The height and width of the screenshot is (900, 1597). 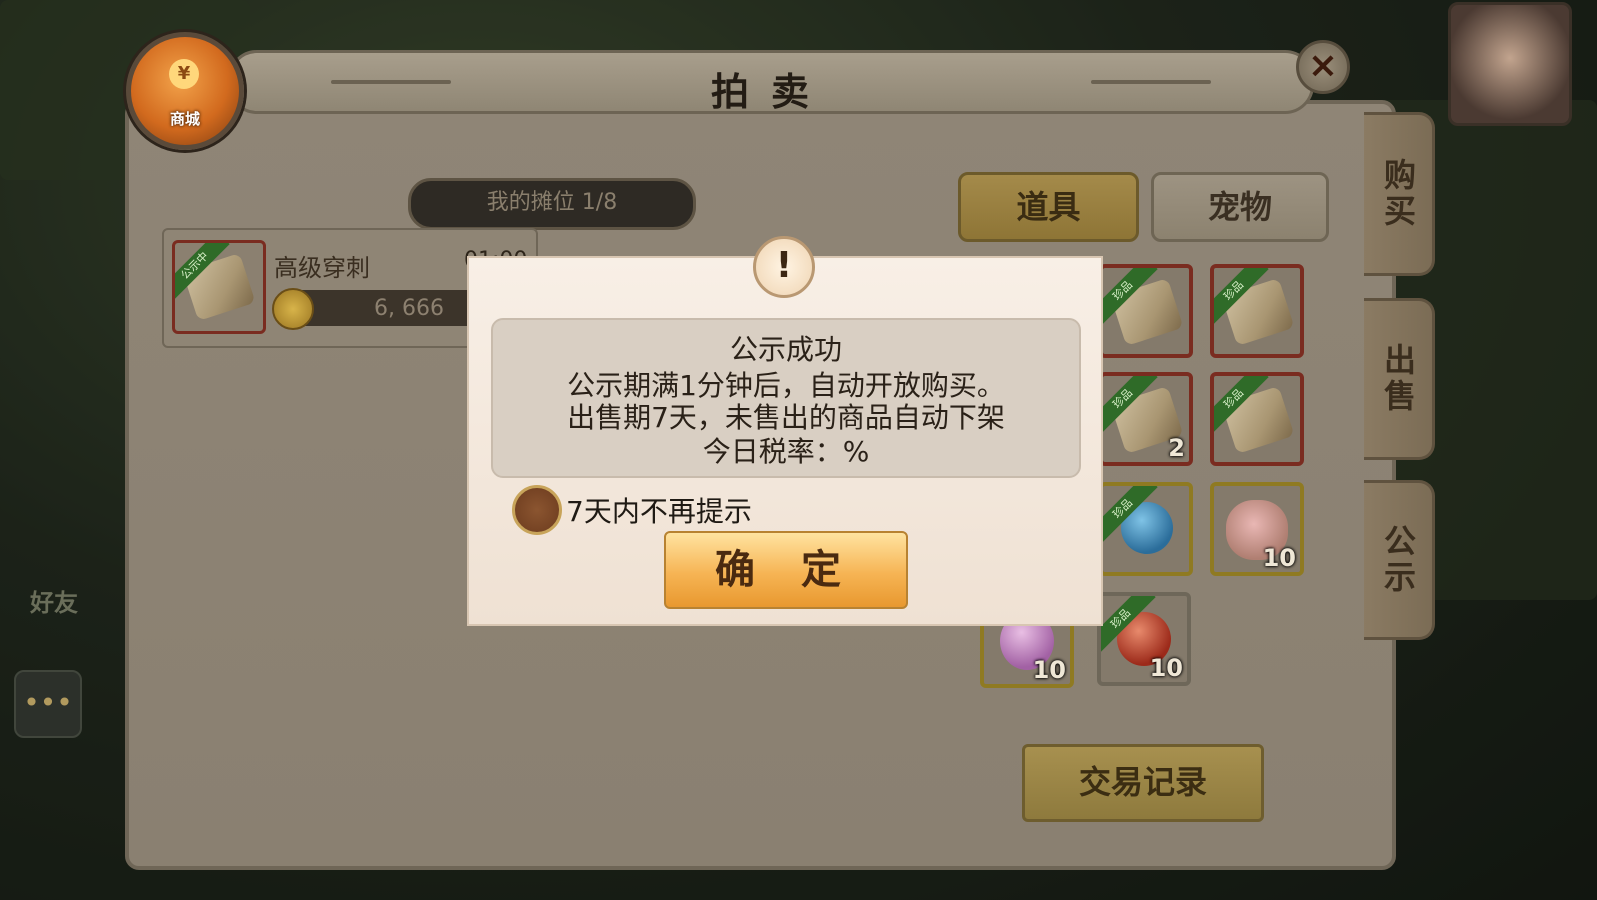 I want to click on confirm-button: 确 定, so click(x=786, y=570).